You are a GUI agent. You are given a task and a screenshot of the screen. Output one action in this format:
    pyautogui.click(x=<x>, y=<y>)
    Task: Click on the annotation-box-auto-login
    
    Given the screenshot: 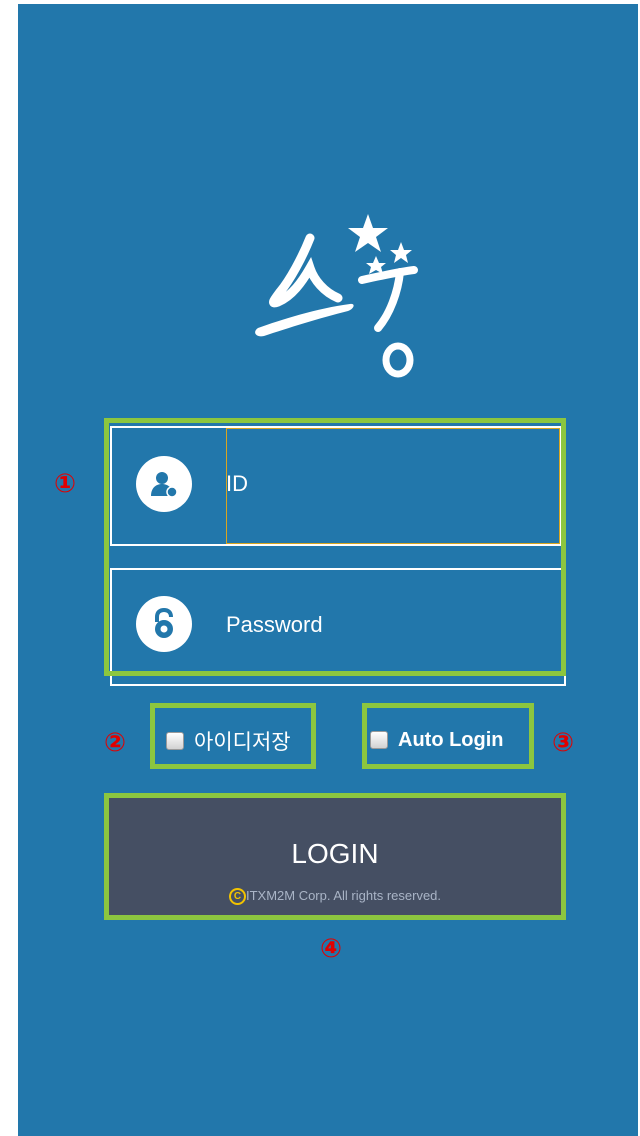 What is the action you would take?
    pyautogui.click(x=448, y=736)
    